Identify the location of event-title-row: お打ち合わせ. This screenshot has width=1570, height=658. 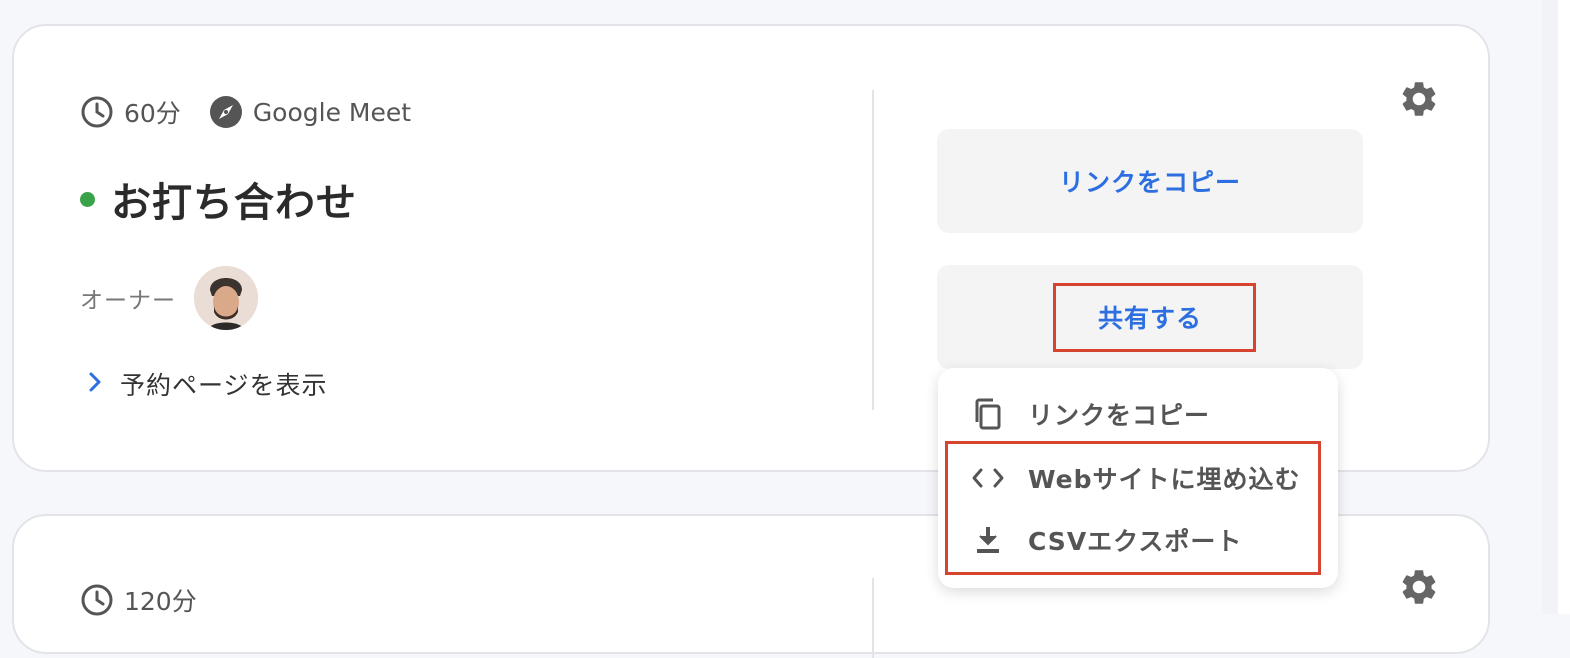
(218, 199).